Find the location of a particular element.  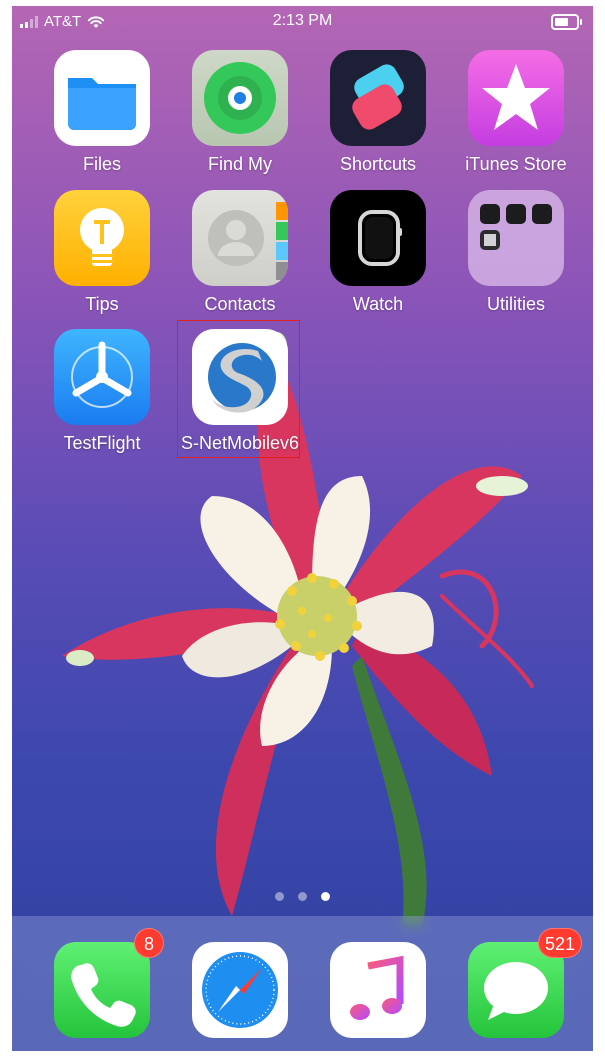

app-label: TestFlight is located at coordinates (102, 443).